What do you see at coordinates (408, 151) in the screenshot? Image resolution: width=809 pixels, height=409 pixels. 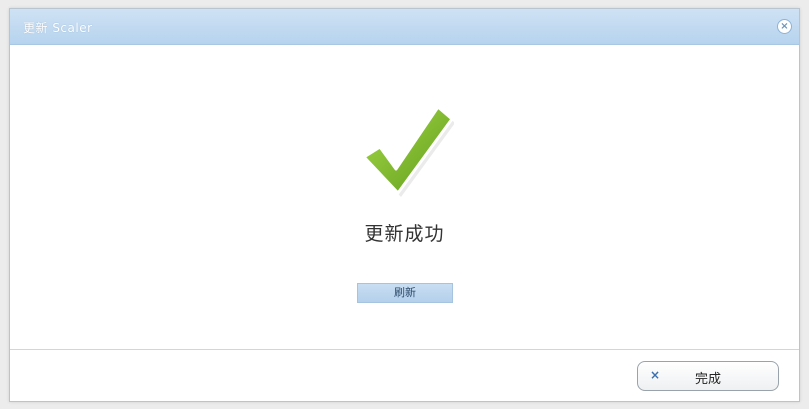 I see `checkmark-icon` at bounding box center [408, 151].